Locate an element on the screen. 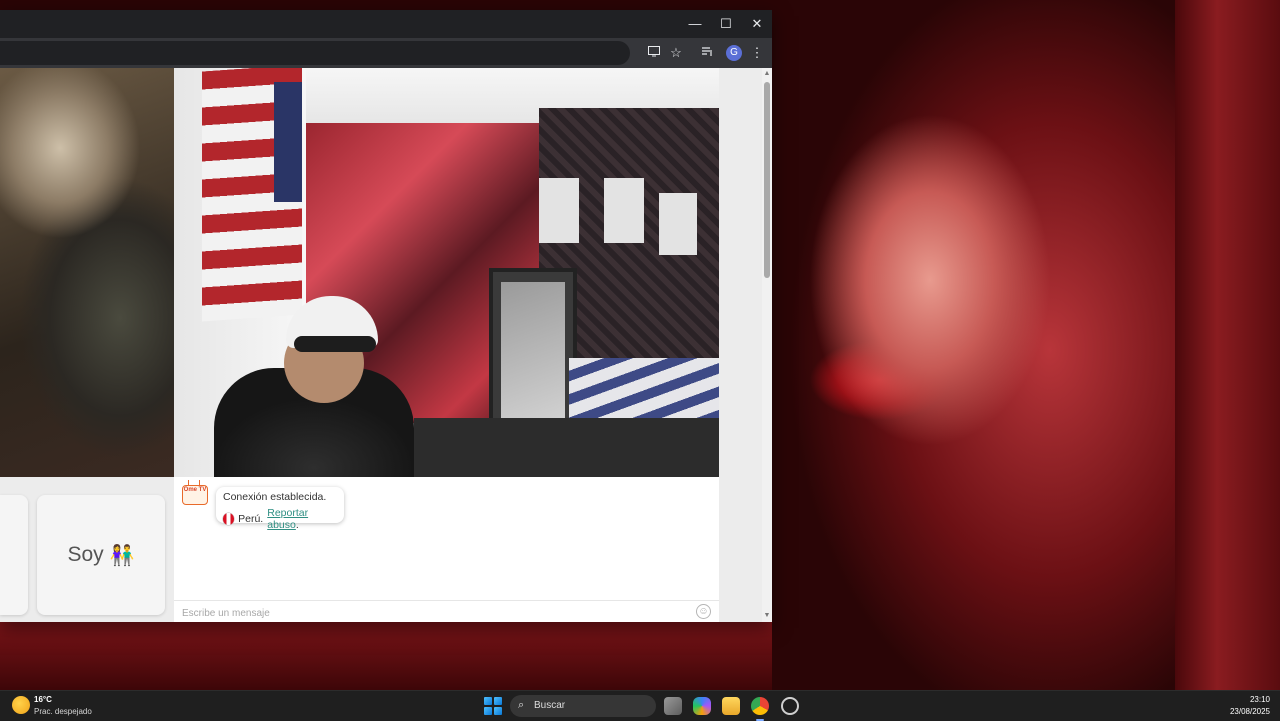 This screenshot has width=1280, height=721. bookmark-star-icon: ☆ is located at coordinates (676, 53).